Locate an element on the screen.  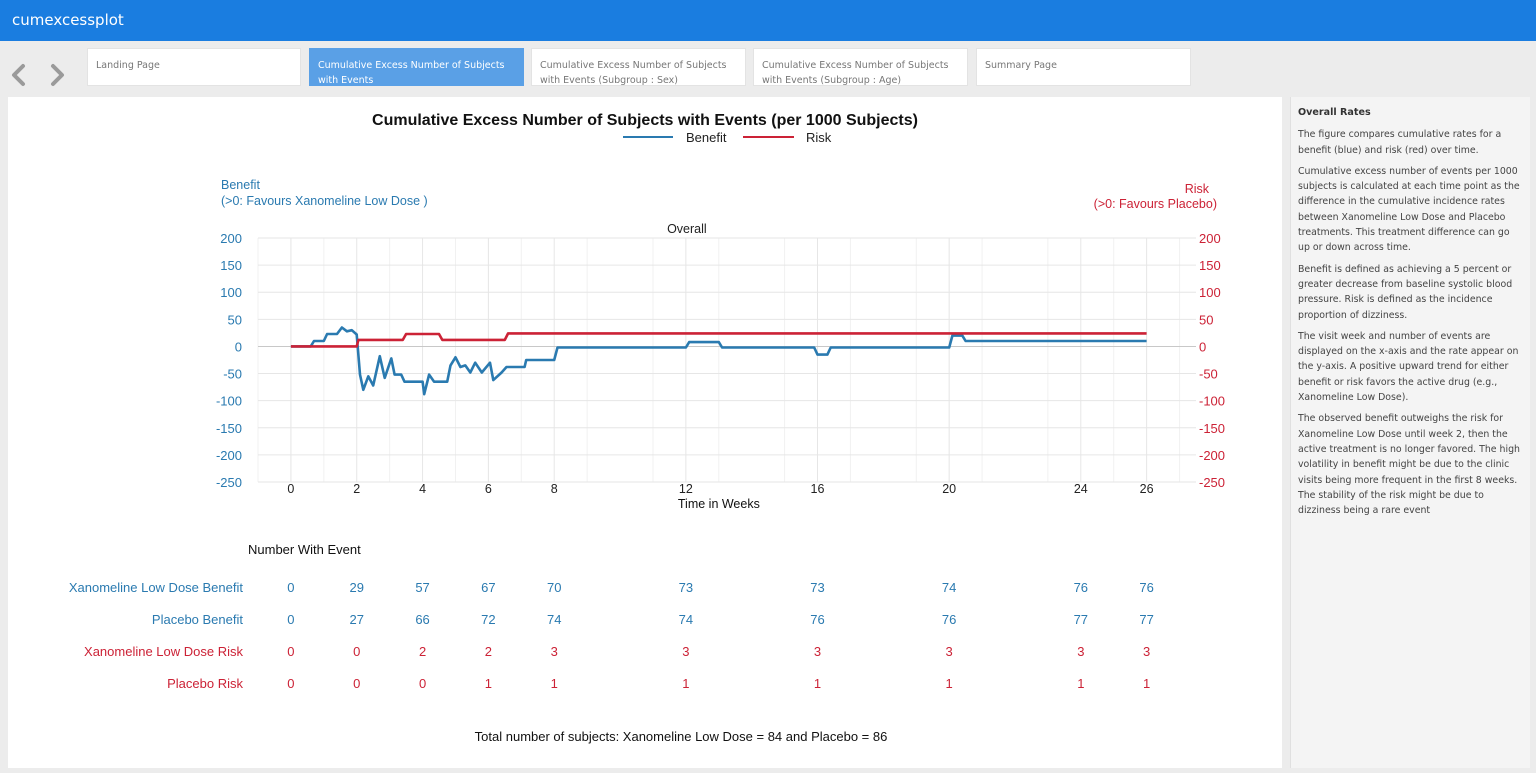
x-tick-label: 4 is located at coordinates (422, 489).